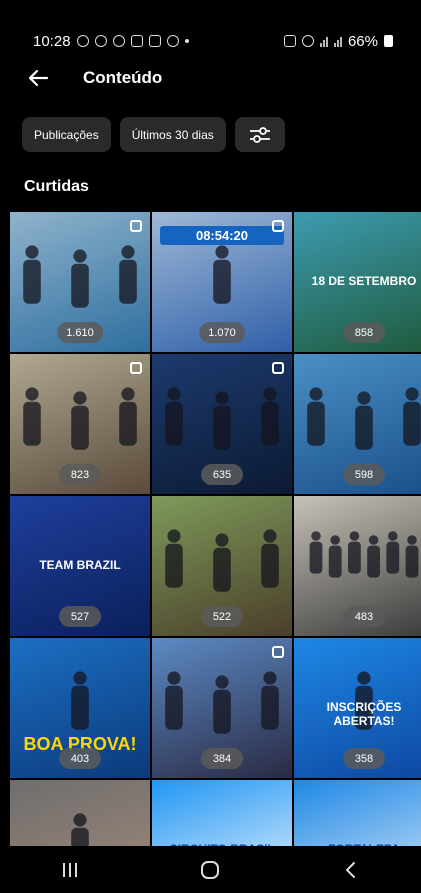  What do you see at coordinates (56, 186) in the screenshot?
I see `section-title: Curtidas` at bounding box center [56, 186].